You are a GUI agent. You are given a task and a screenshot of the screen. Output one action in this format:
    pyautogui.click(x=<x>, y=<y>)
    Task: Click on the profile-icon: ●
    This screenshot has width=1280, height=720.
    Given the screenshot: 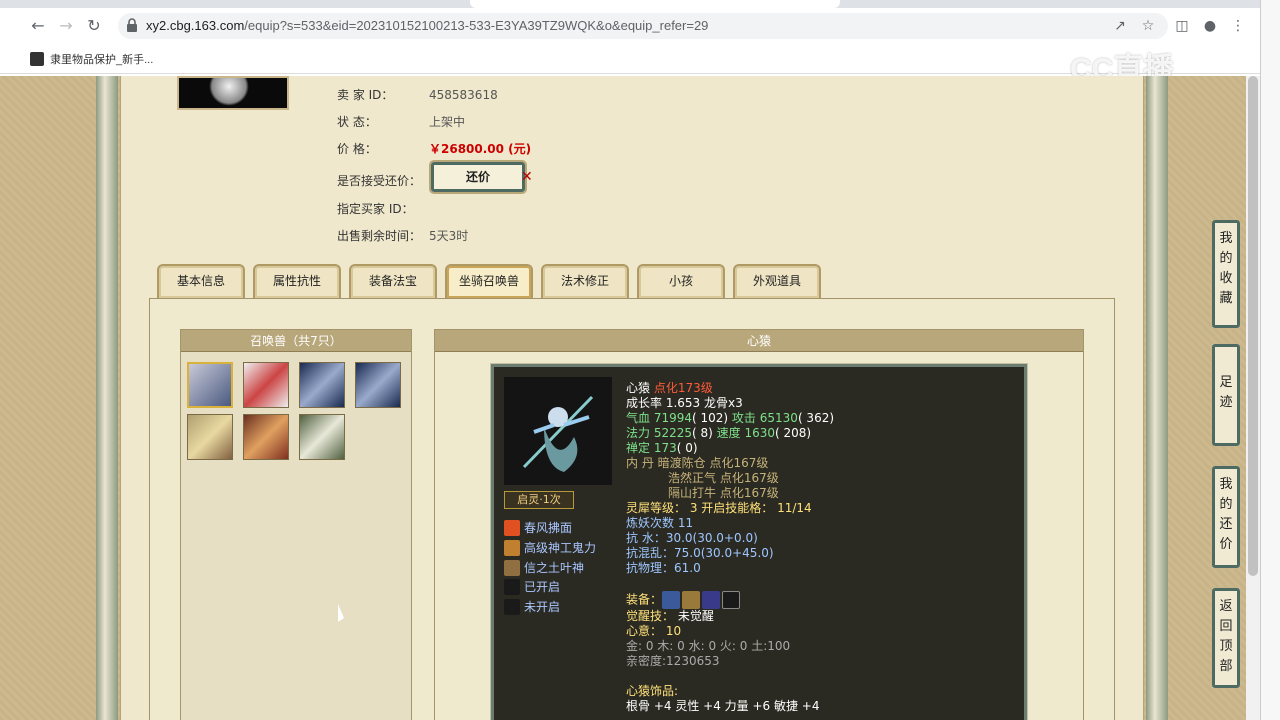 What is the action you would take?
    pyautogui.click(x=1210, y=26)
    